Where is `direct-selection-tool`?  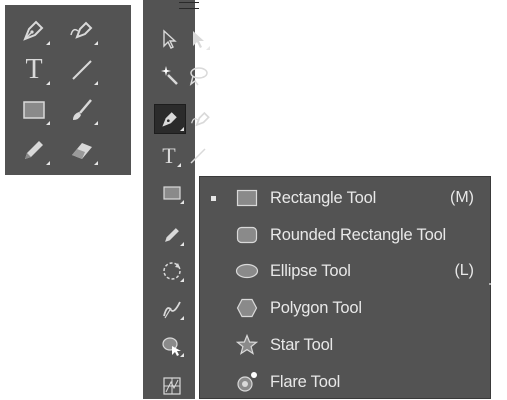
direct-selection-tool is located at coordinates (198, 39).